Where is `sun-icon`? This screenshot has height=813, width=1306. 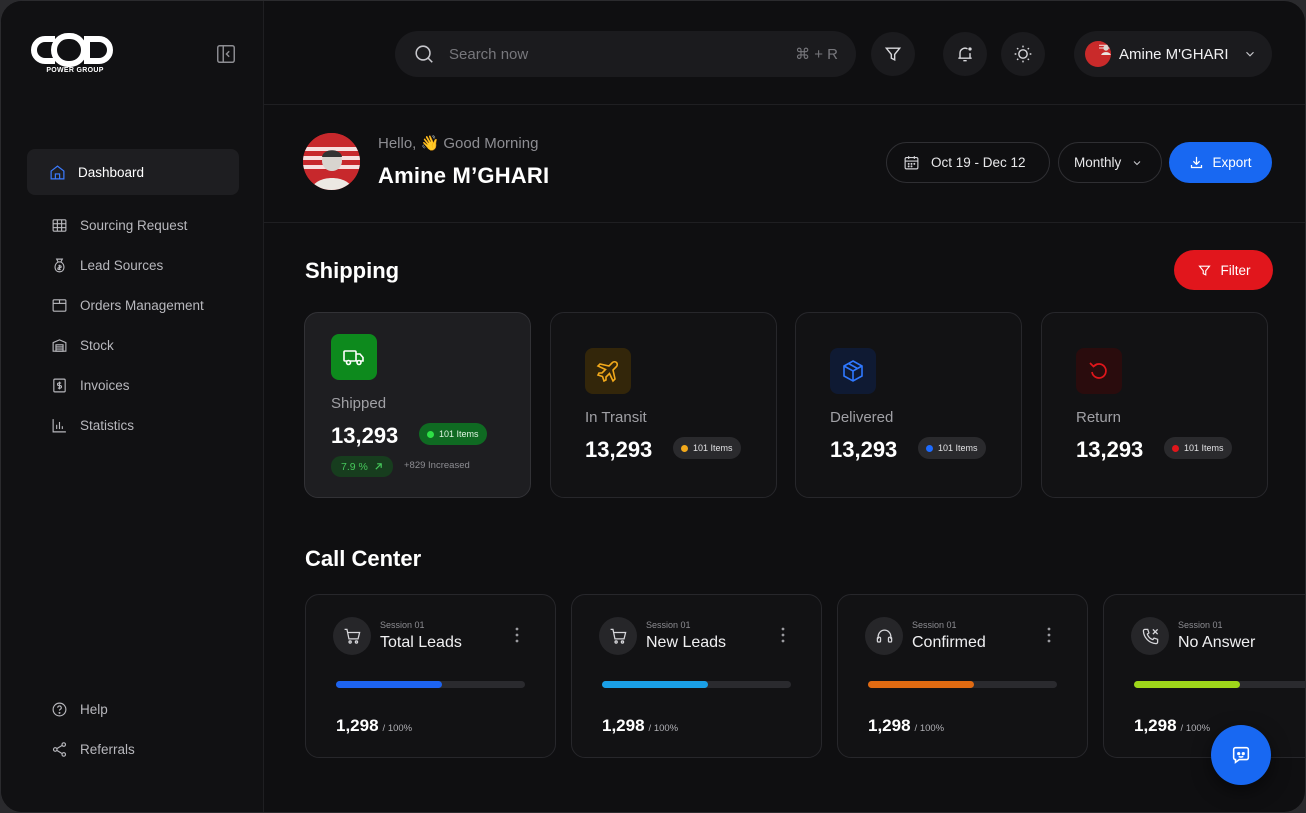
sun-icon is located at coordinates (1023, 54).